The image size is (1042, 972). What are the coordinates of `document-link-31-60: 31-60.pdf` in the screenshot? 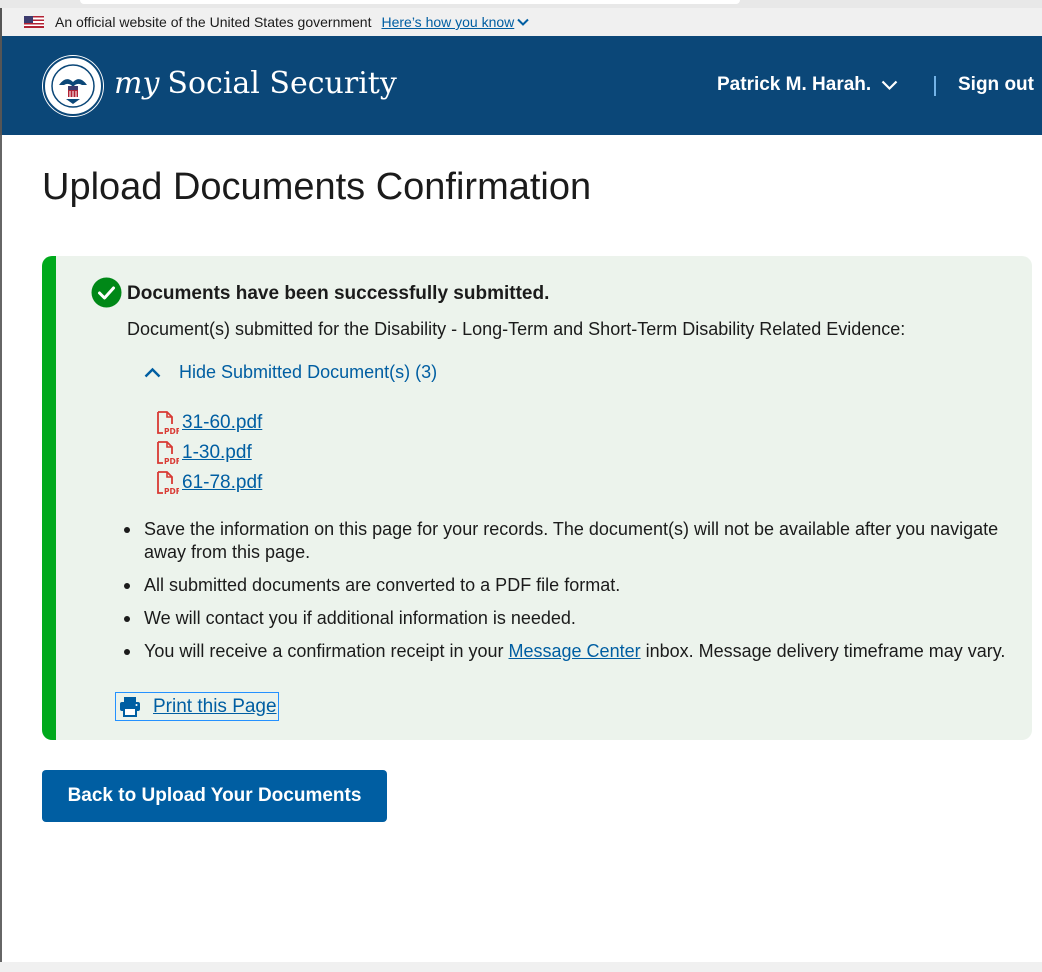 It's located at (222, 423).